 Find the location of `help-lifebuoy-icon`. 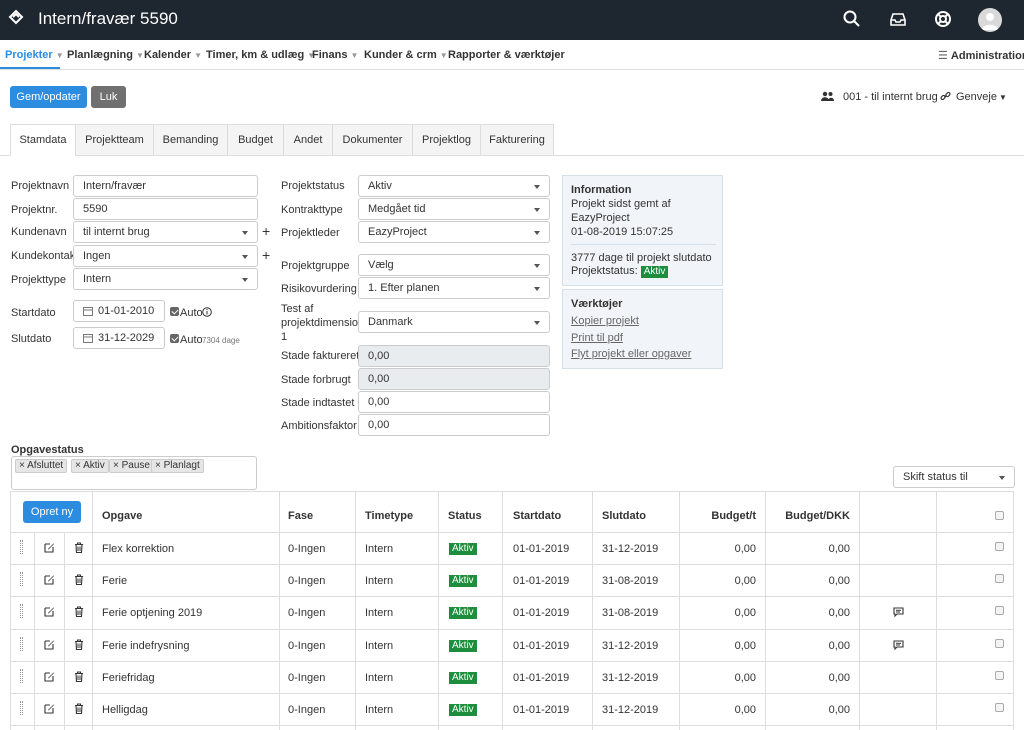

help-lifebuoy-icon is located at coordinates (943, 19).